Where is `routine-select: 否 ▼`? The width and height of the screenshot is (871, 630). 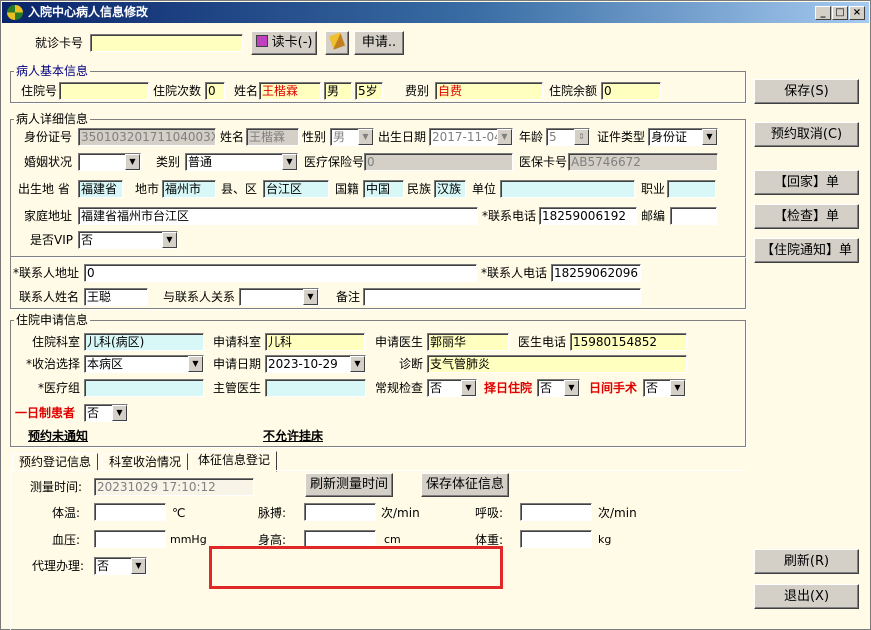
routine-select: 否 ▼ is located at coordinates (452, 388).